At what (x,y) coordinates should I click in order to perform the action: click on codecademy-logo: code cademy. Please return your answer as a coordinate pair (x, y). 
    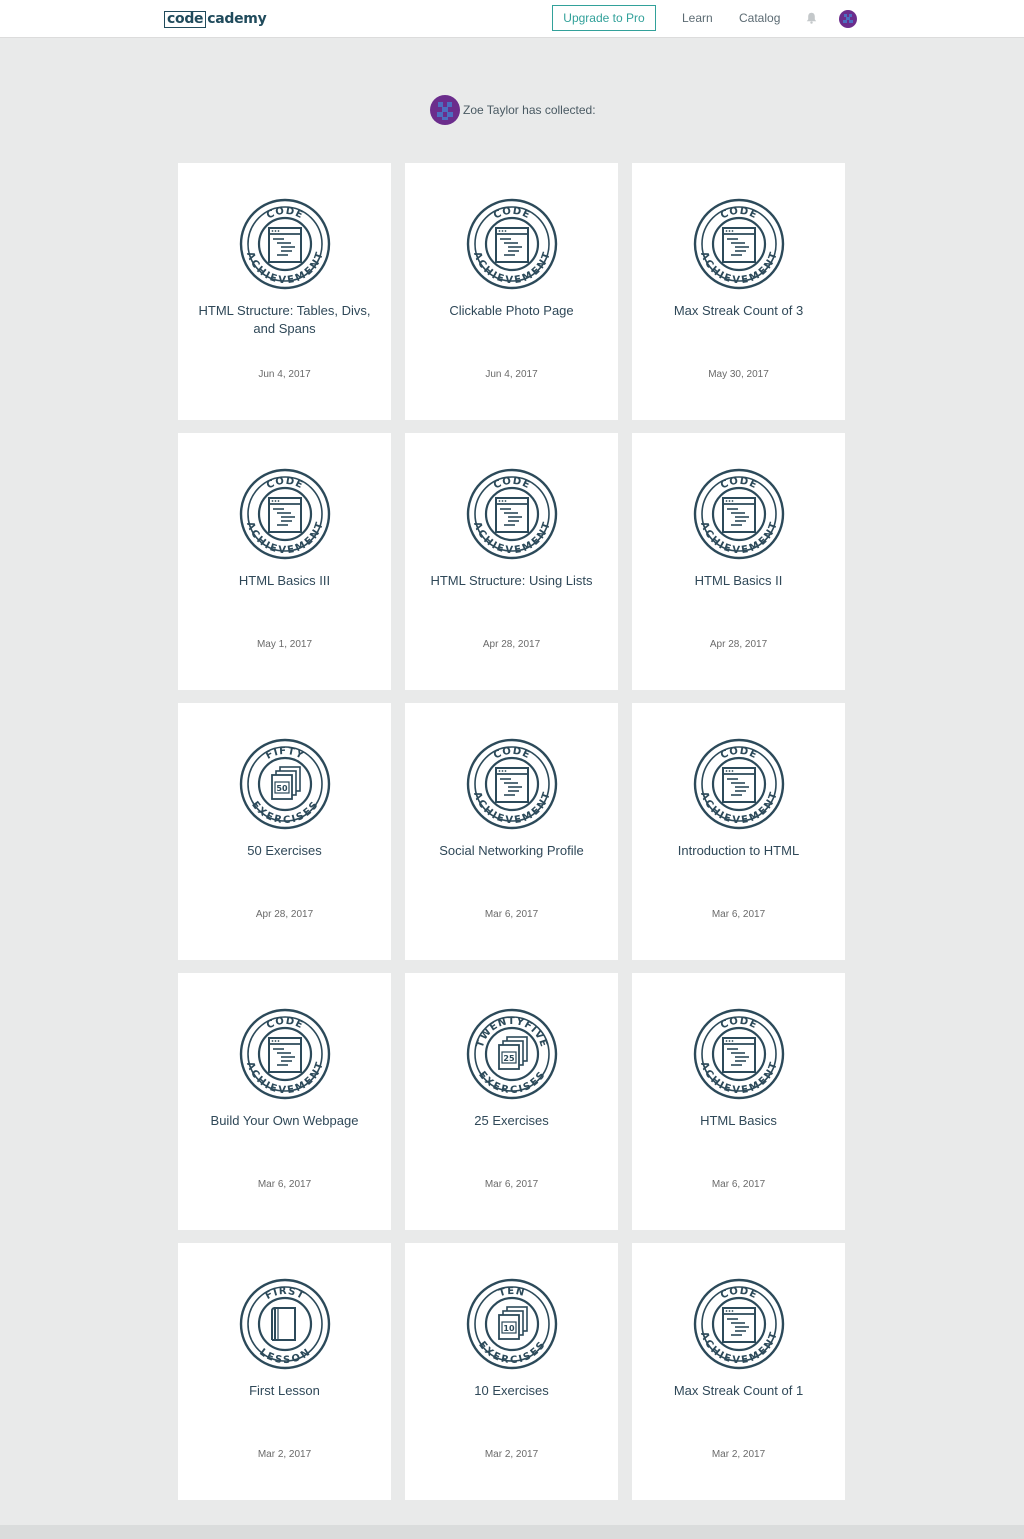
    Looking at the image, I should click on (215, 19).